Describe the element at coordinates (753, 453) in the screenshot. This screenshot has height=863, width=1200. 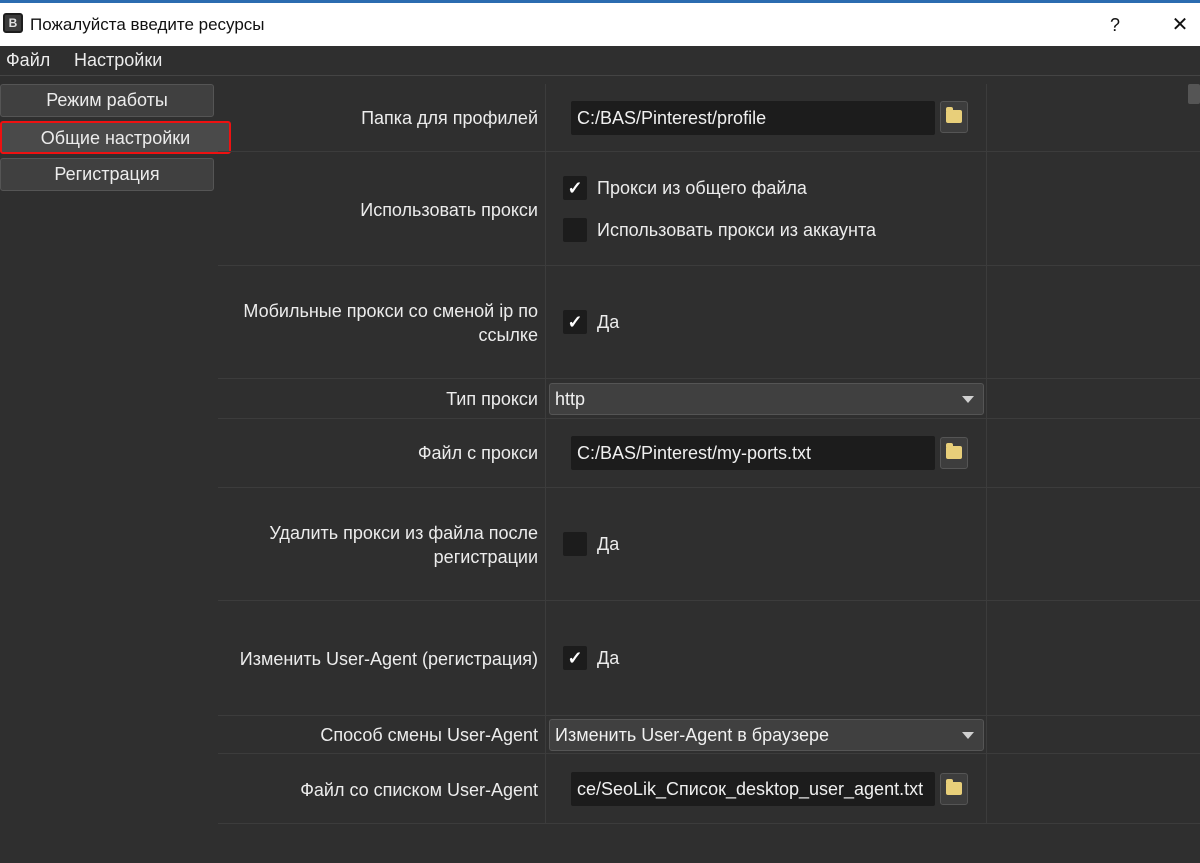
I see `proxy-file-input: C:/BAS/Pinterest/my-ports.txt` at that location.